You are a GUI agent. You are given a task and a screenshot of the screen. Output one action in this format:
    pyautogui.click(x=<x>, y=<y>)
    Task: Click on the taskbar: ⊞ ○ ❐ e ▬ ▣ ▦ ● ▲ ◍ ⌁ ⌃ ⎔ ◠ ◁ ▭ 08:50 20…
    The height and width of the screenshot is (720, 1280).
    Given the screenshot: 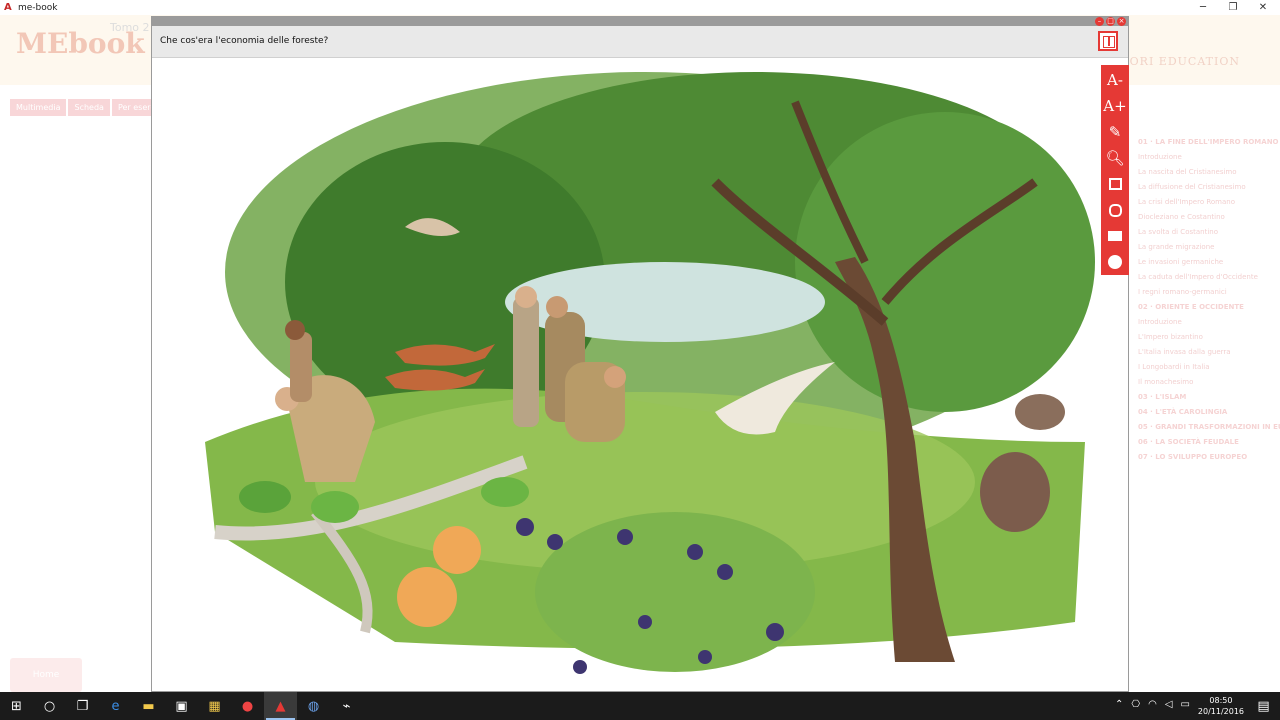 What is the action you would take?
    pyautogui.click(x=640, y=706)
    